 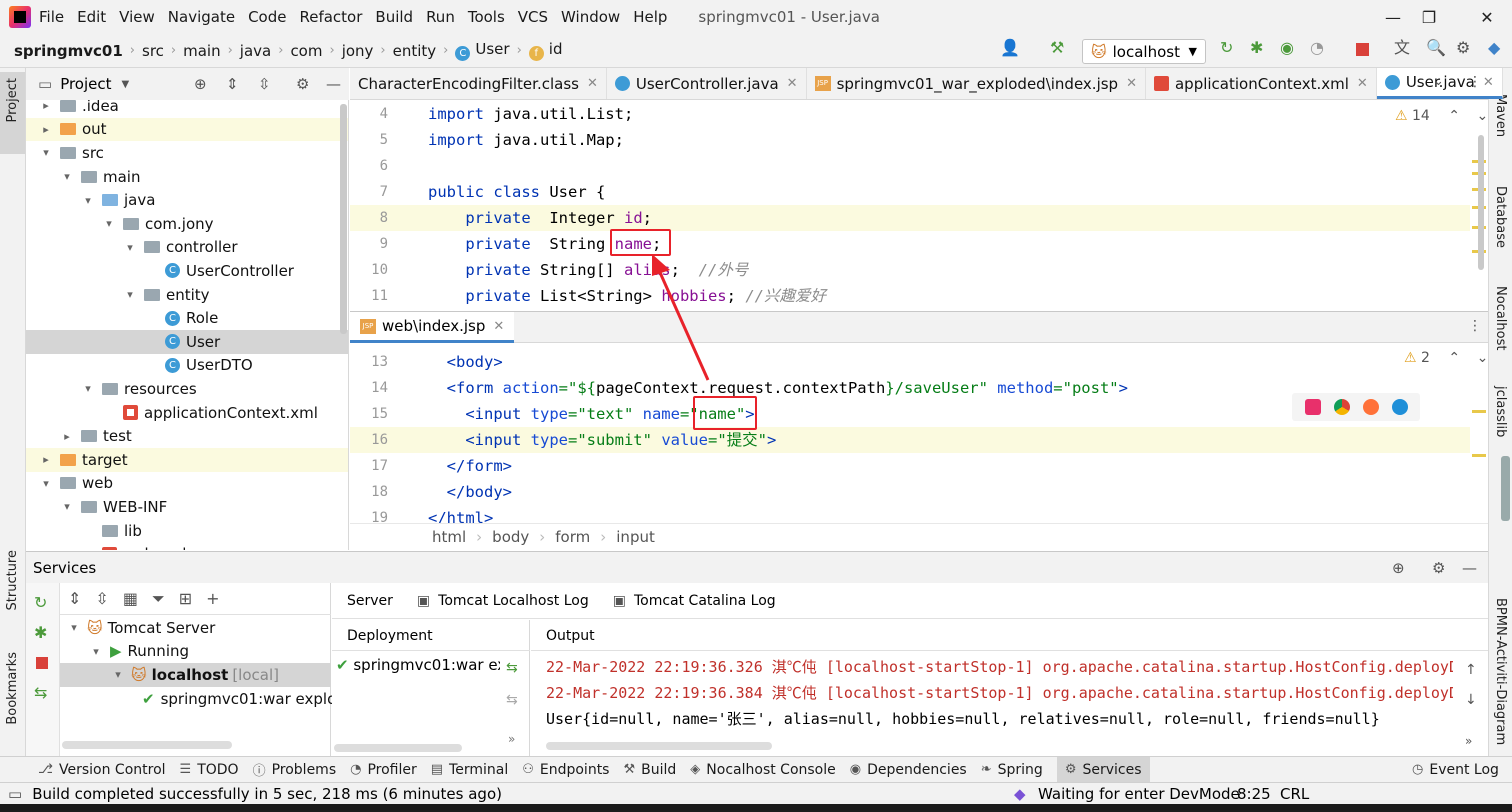 I want to click on chevron-down-icon: ▼, so click(x=126, y=84).